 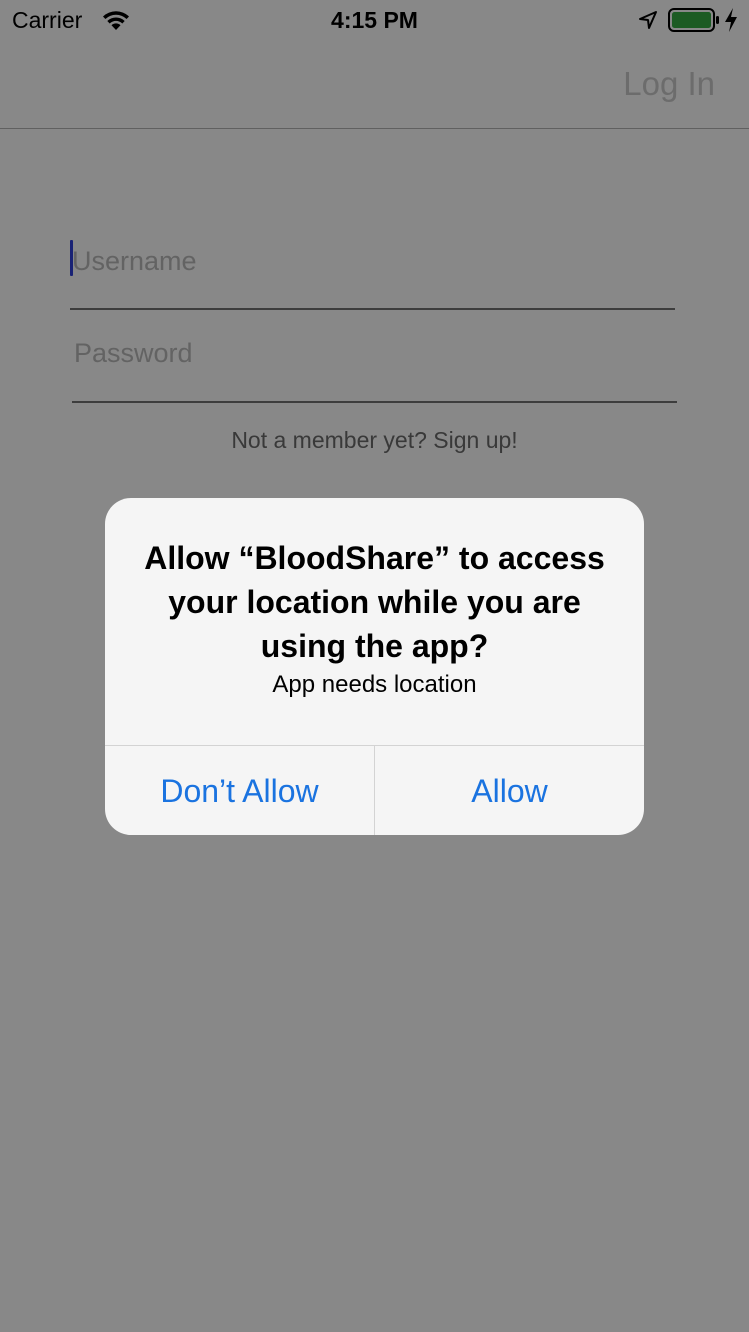 What do you see at coordinates (374, 684) in the screenshot?
I see `alert-message: App needs location` at bounding box center [374, 684].